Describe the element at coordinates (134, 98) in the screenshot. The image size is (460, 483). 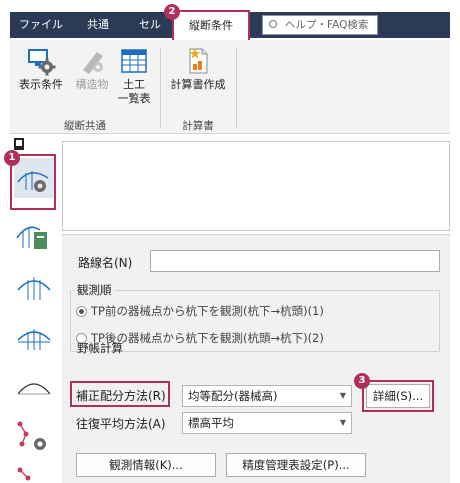
I see `earthwork-label-2: 一覧表` at that location.